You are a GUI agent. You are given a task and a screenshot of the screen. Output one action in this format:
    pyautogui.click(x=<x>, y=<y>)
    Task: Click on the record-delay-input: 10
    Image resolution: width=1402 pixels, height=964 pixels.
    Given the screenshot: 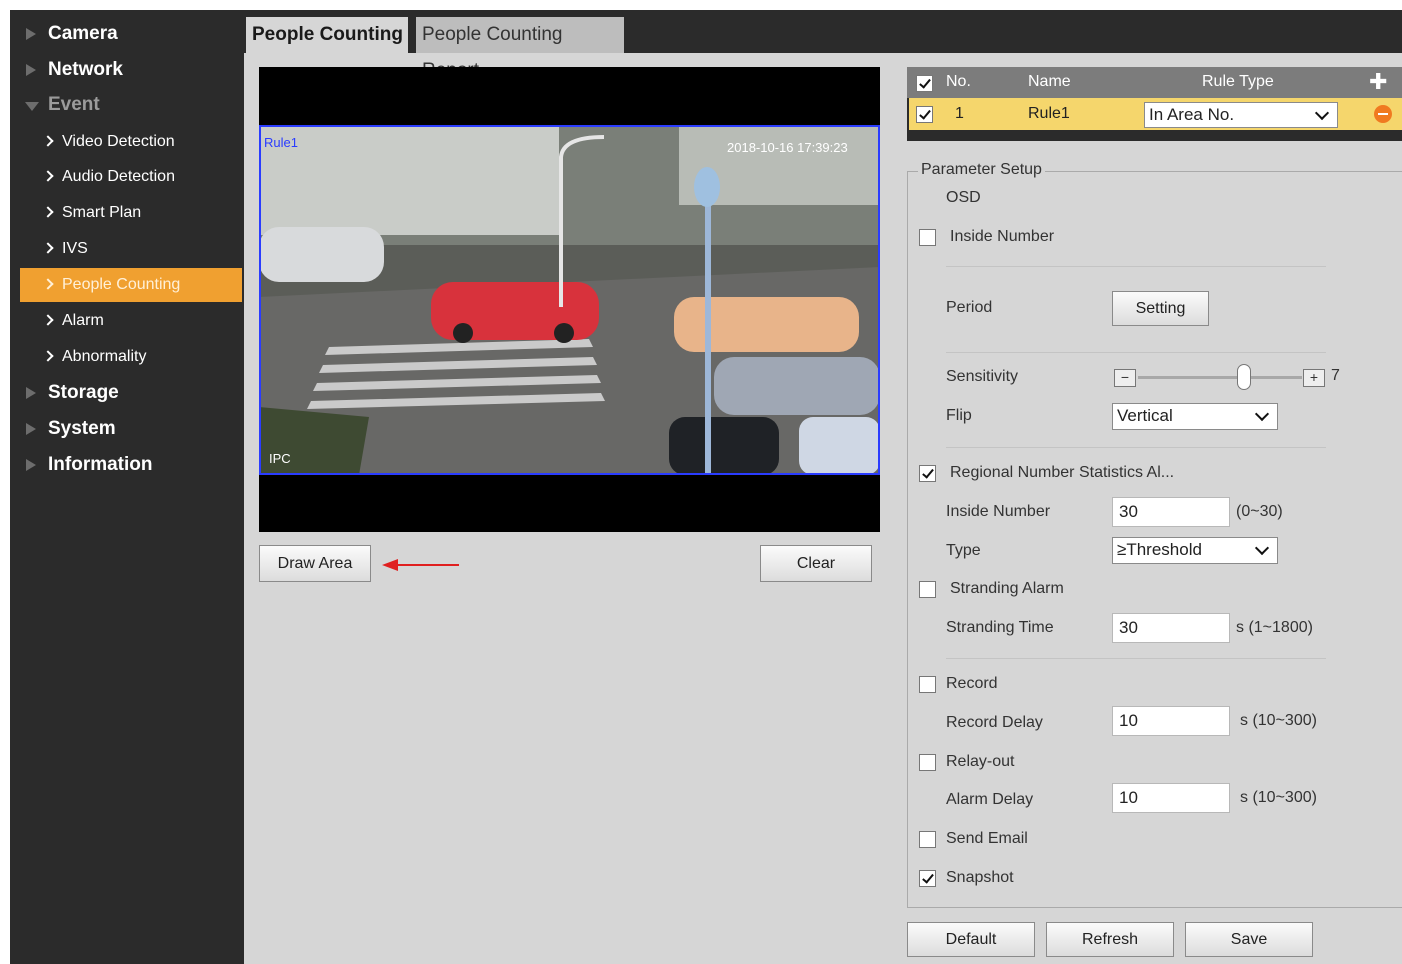 What is the action you would take?
    pyautogui.click(x=1171, y=721)
    